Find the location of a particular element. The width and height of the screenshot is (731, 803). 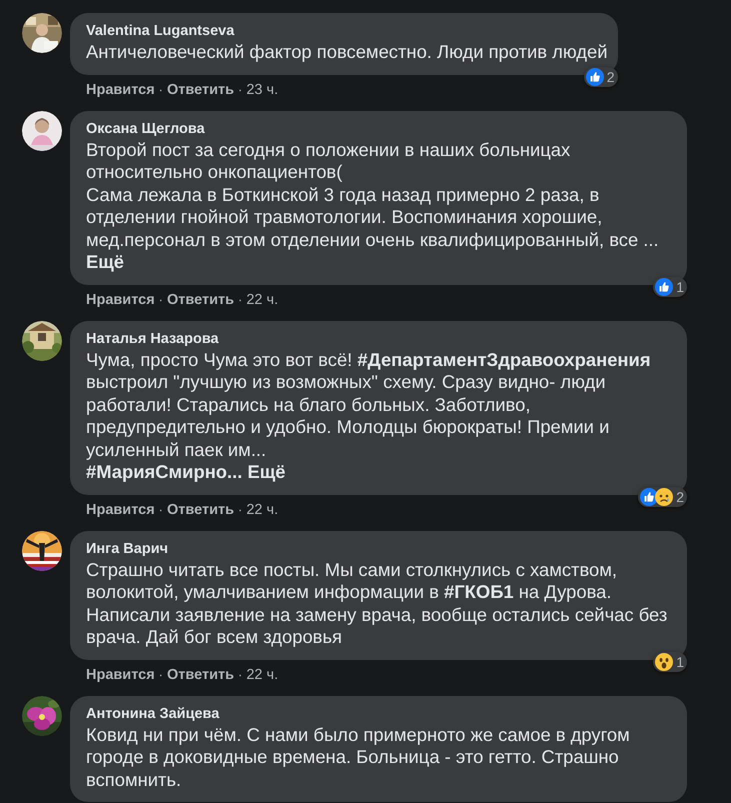

comment-text: Второй пост за сегодня о положении в наших больницах относительно онкопациентов( Сама лежала в Боткинской 3 года назад примерно 2 раза, в отделении гнойной травмотологии. Воспоминания хорошие, мед.персонал в этом отделении очень квалифицированный, все ... Ещё is located at coordinates (373, 206).